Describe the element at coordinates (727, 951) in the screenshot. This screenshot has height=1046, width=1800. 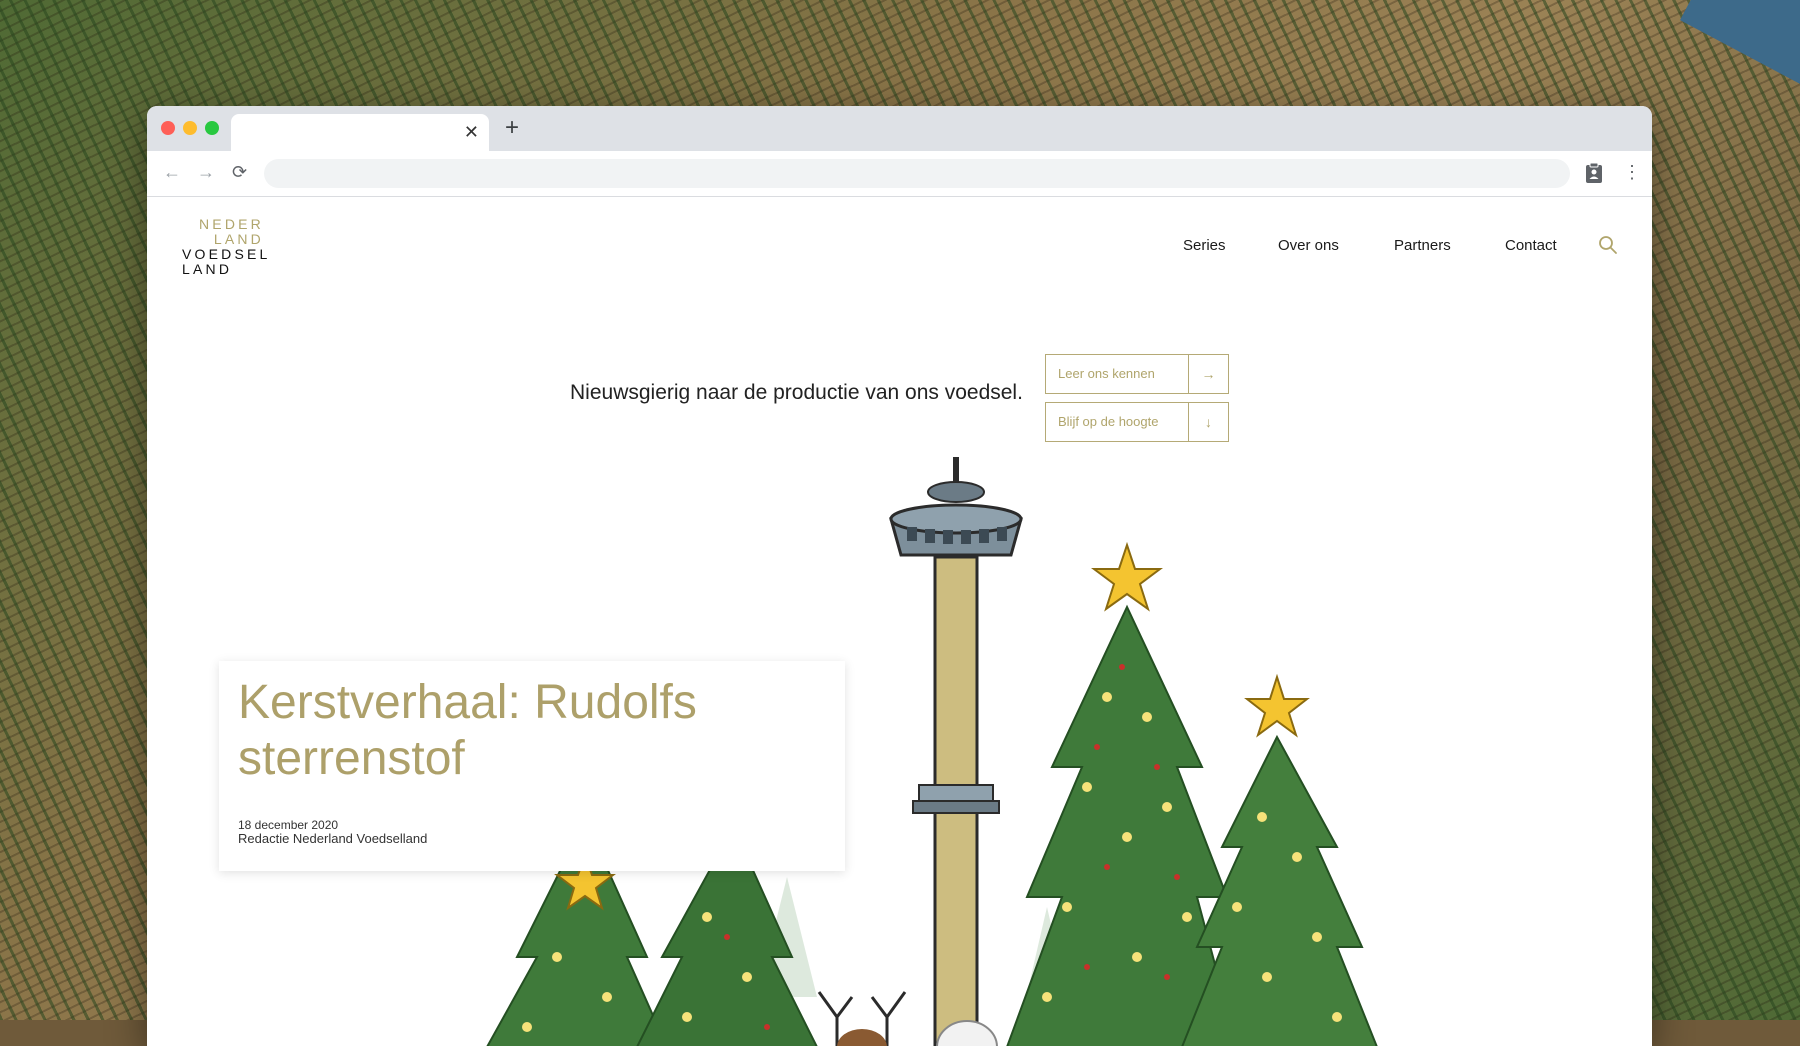
I see `christmas-tree-center-left` at that location.